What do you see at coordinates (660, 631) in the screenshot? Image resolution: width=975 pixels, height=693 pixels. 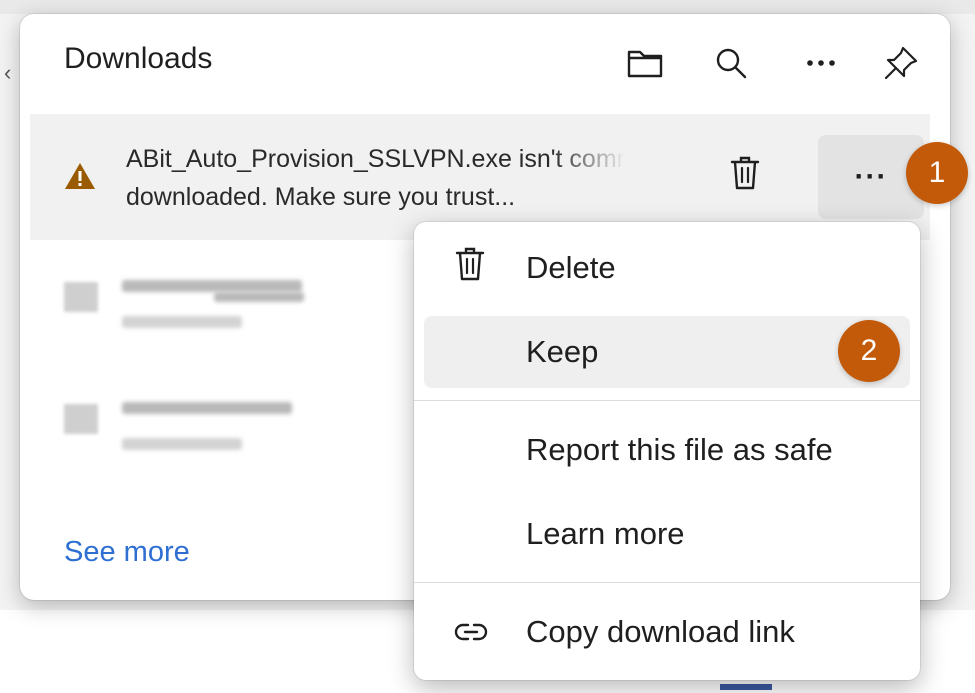 I see `menu-item-label: Copy download link` at bounding box center [660, 631].